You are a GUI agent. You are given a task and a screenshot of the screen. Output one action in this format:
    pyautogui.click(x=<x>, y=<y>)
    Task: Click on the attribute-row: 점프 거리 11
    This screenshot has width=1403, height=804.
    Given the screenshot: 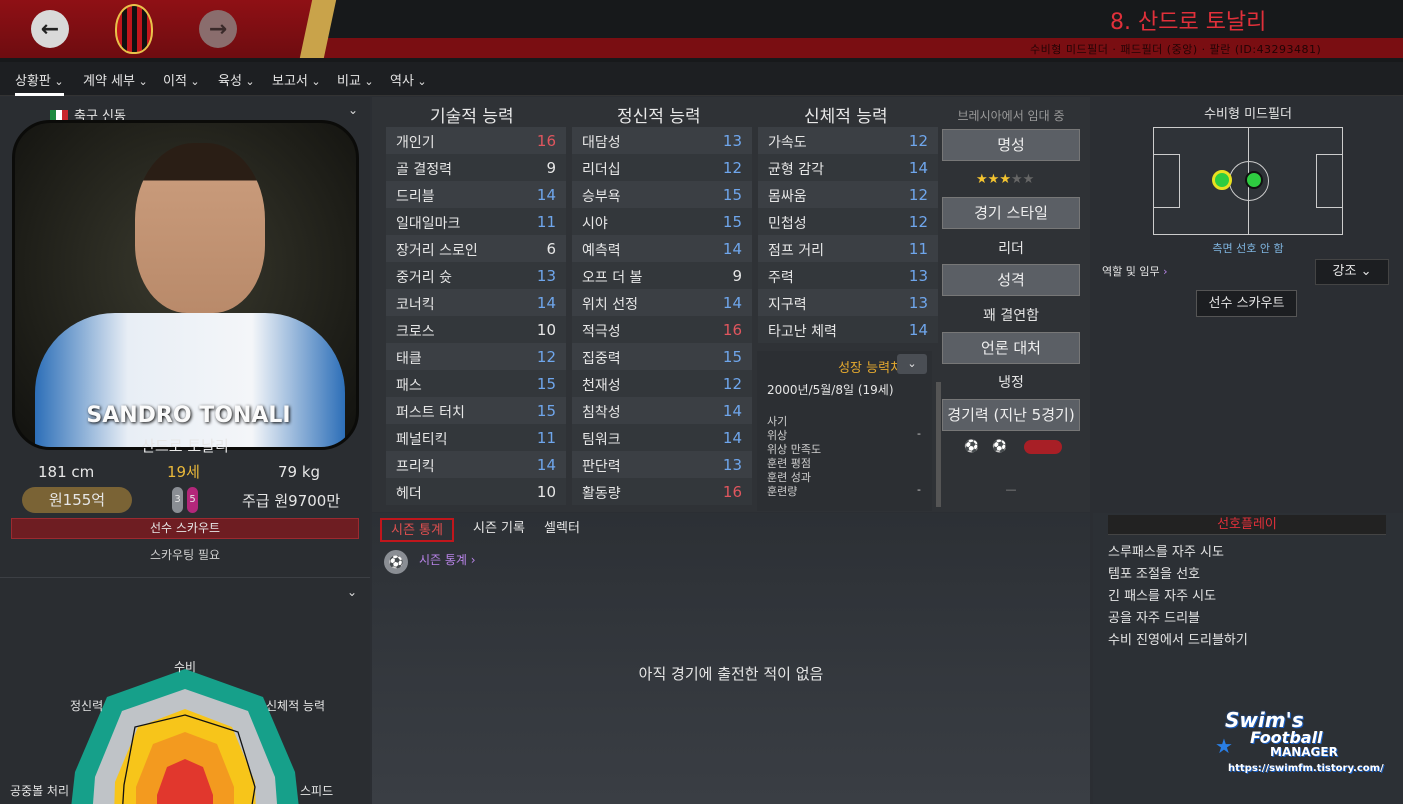 What is the action you would take?
    pyautogui.click(x=848, y=248)
    